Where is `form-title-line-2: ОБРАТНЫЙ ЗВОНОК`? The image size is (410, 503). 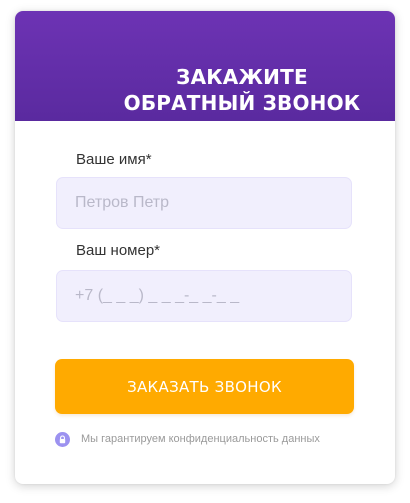 form-title-line-2: ОБРАТНЫЙ ЗВОНОК is located at coordinates (242, 103).